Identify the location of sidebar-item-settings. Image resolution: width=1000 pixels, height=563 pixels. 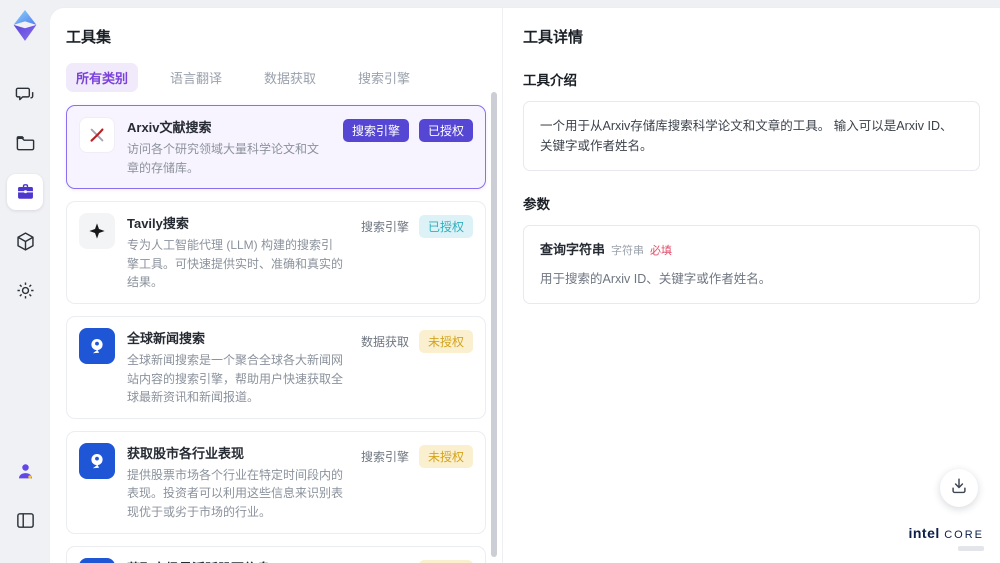
(25, 290).